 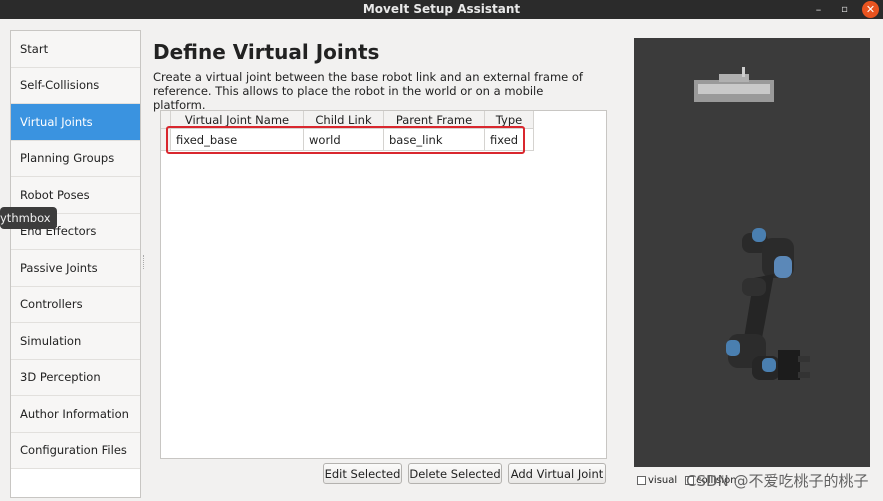 What do you see at coordinates (144, 262) in the screenshot?
I see `splitter-handle-left` at bounding box center [144, 262].